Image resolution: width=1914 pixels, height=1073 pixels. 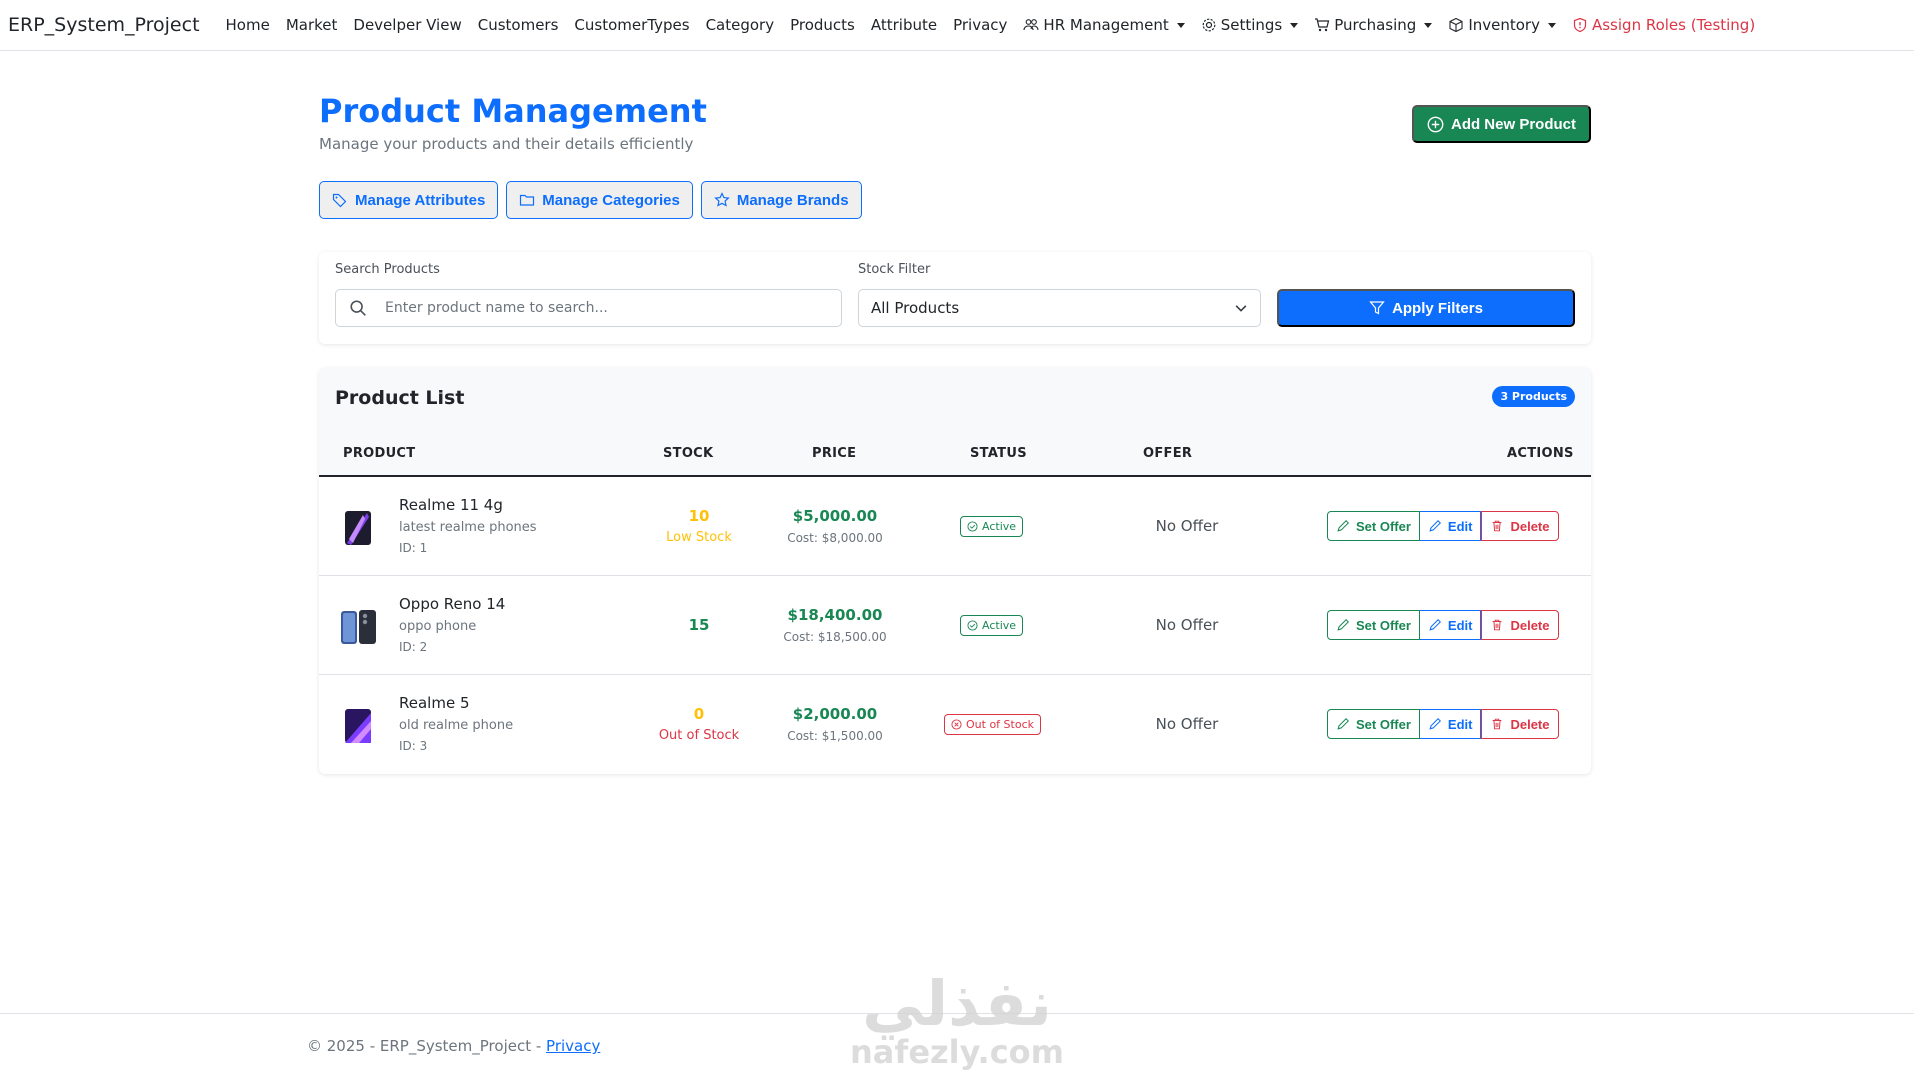 I want to click on check-circle-icon, so click(x=972, y=526).